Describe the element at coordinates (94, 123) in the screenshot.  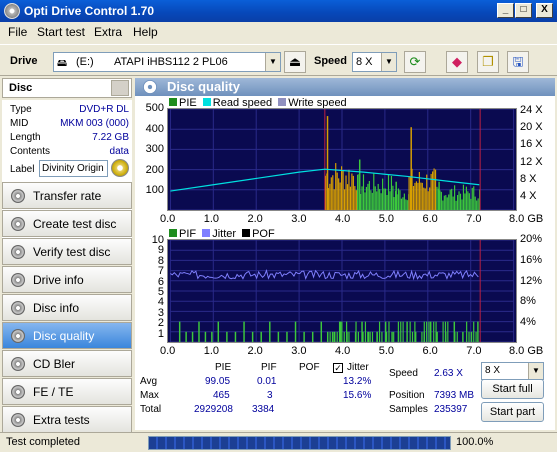
I see `disc-mid-value: MKM 003 (000)` at that location.